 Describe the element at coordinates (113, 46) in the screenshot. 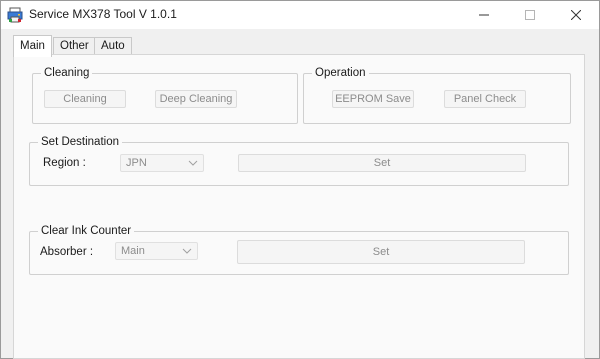

I see `tab-auto: Auto` at that location.